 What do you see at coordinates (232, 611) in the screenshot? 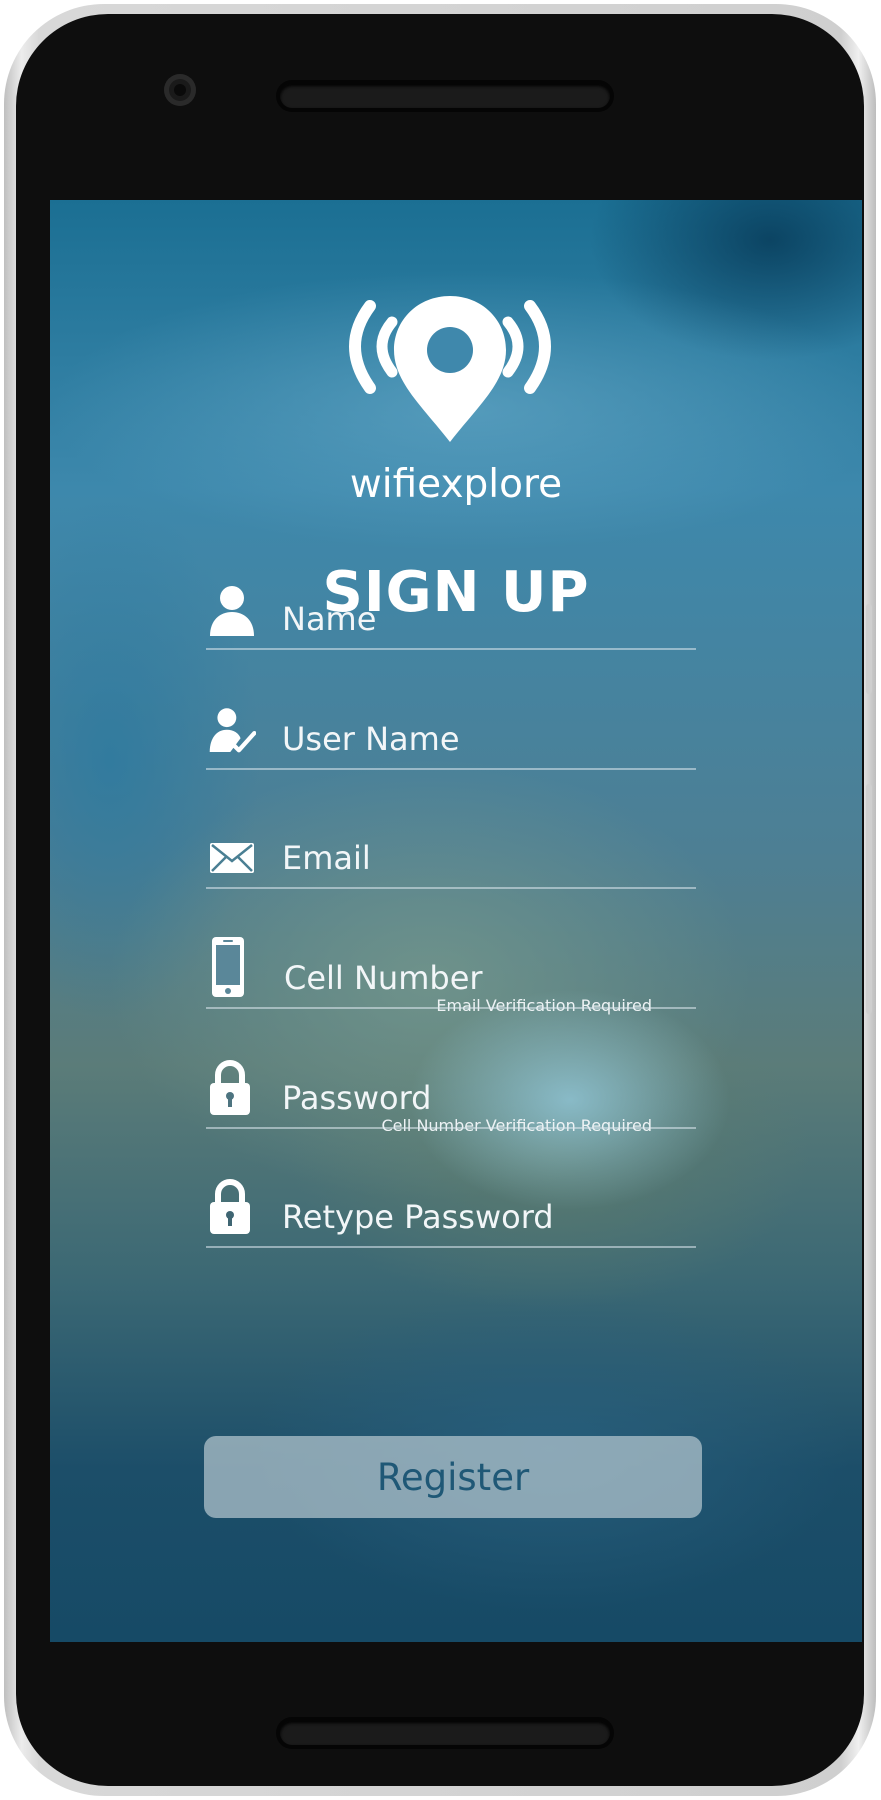
I see `person-icon` at bounding box center [232, 611].